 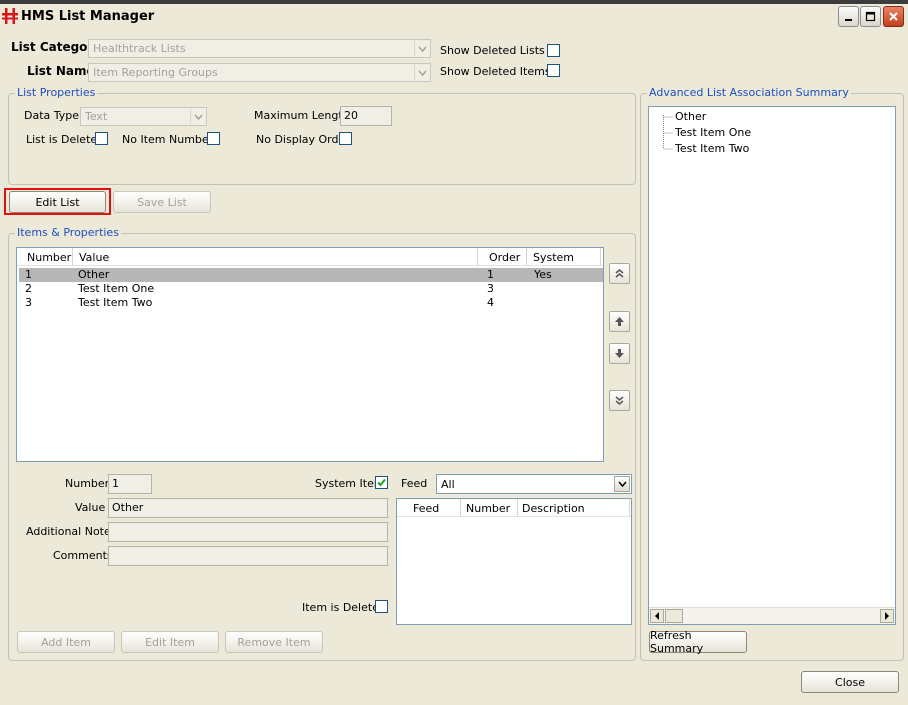 What do you see at coordinates (28, 274) in the screenshot?
I see `row-number: 1` at bounding box center [28, 274].